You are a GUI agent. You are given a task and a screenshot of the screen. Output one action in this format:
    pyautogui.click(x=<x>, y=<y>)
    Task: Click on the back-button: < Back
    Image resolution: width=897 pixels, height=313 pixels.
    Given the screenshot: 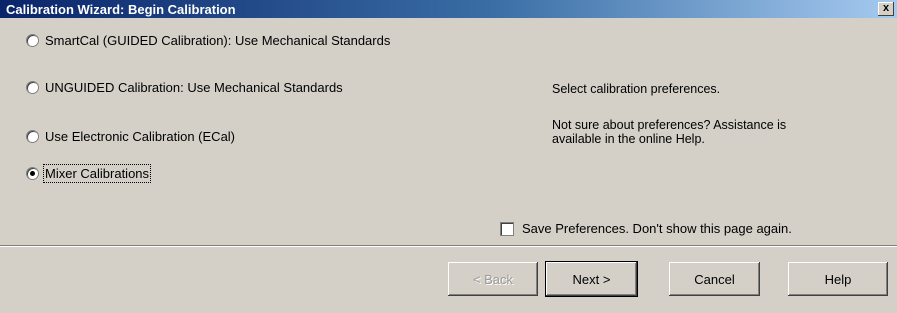 What is the action you would take?
    pyautogui.click(x=493, y=279)
    